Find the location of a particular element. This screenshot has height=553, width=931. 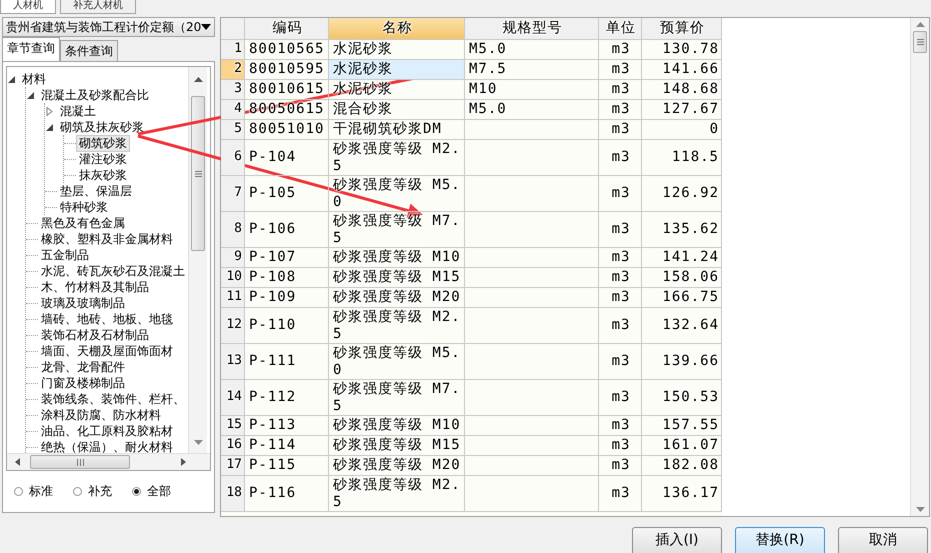

row-number: 7 is located at coordinates (233, 194).